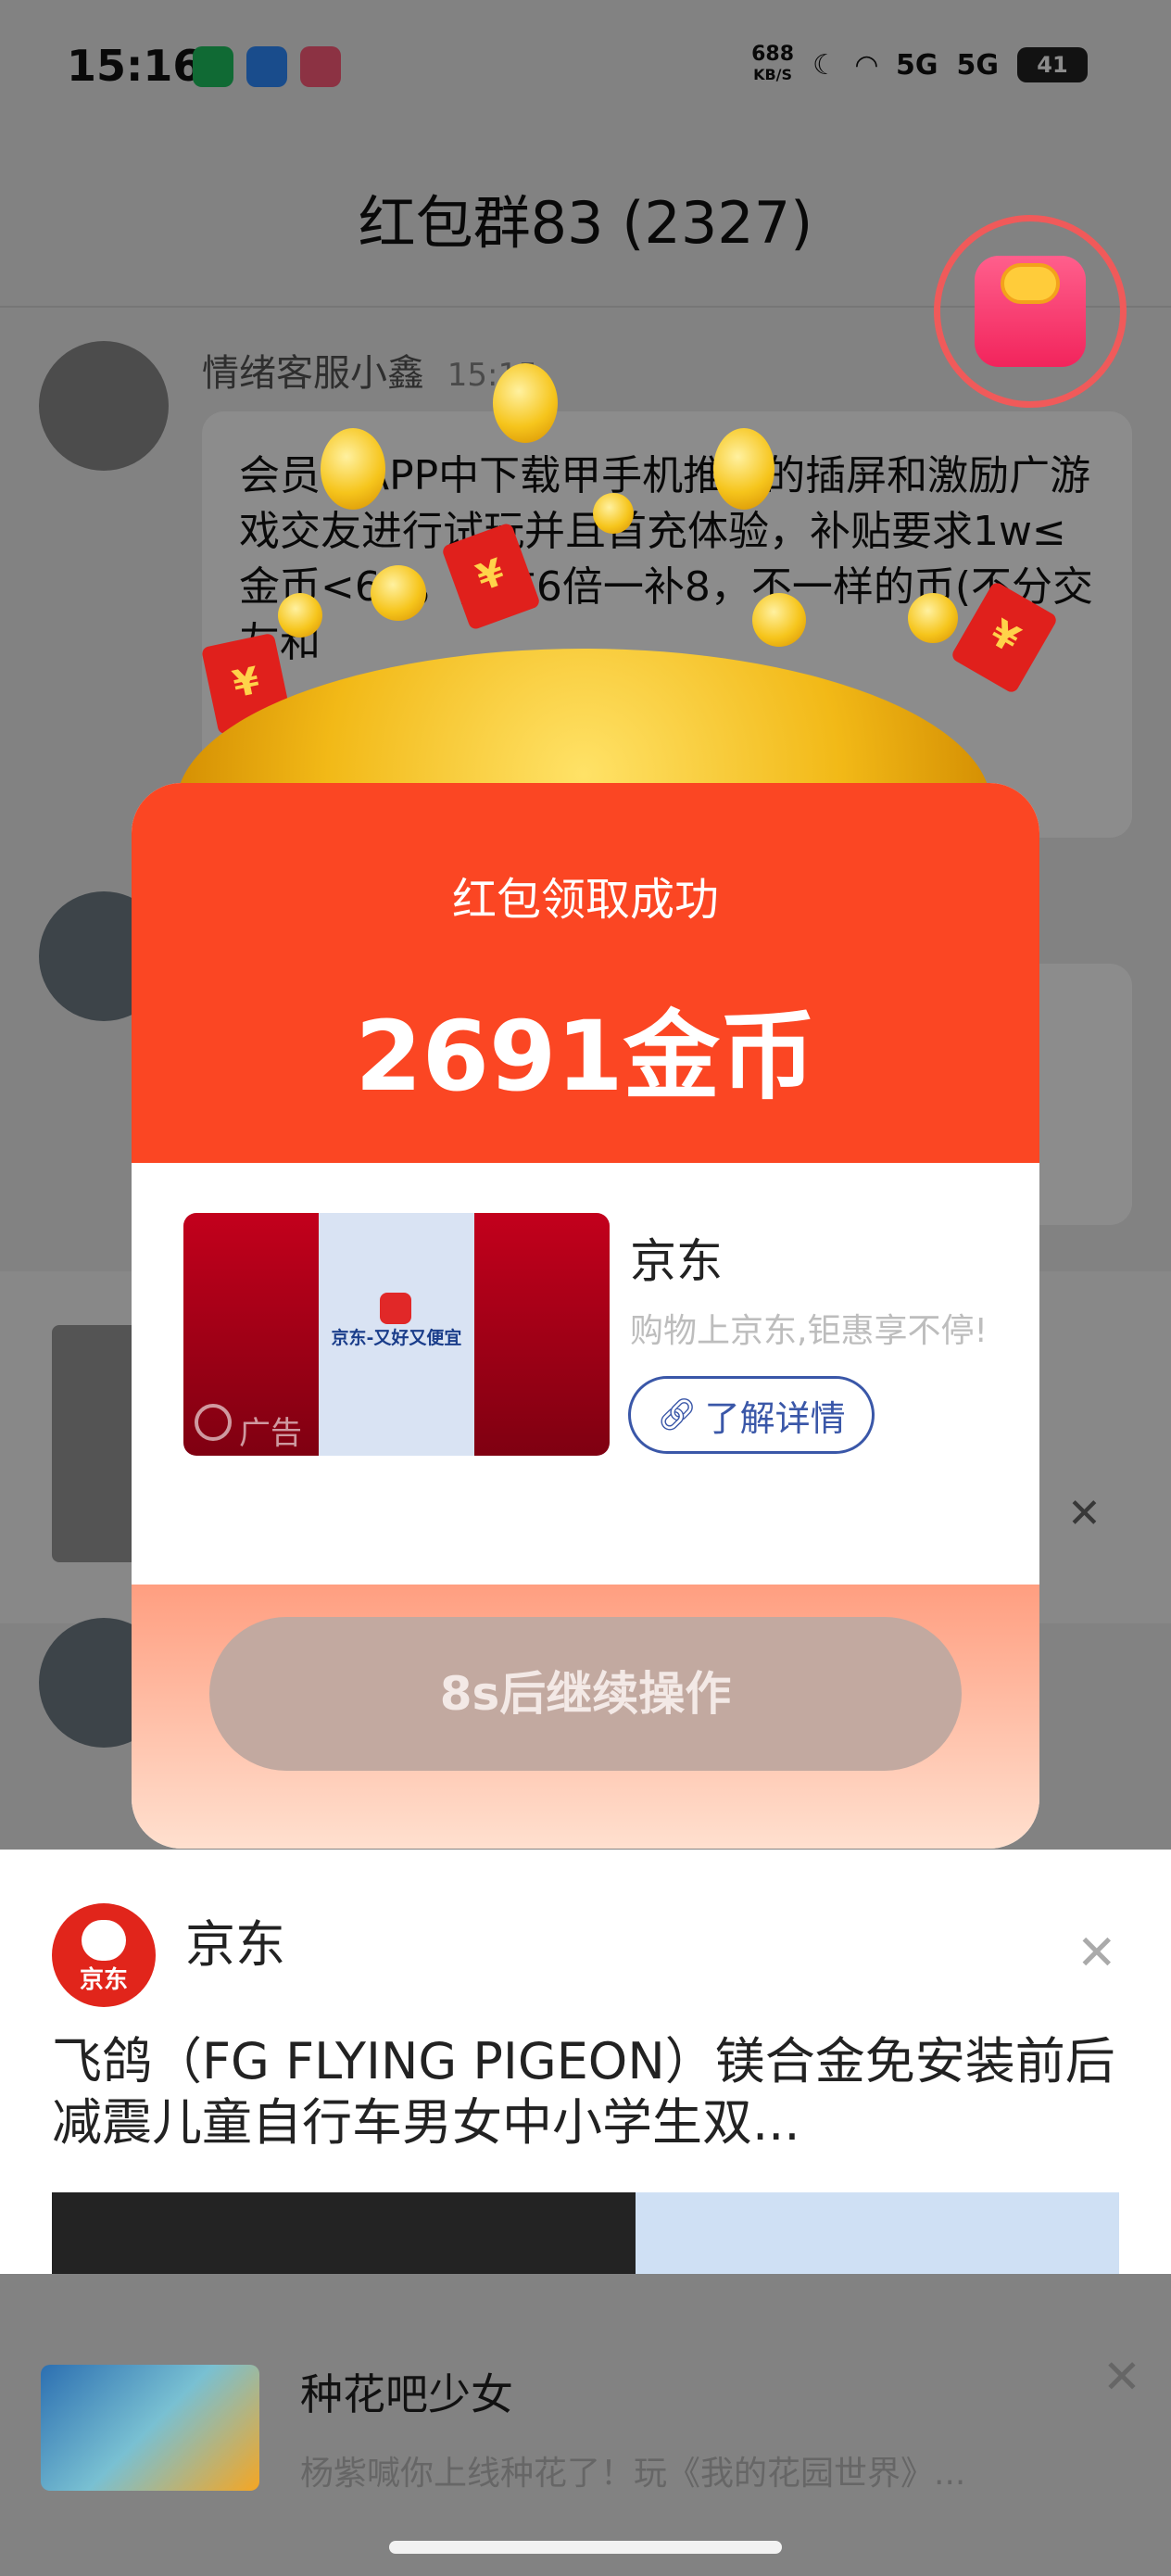 The image size is (1171, 2576). Describe the element at coordinates (809, 1331) in the screenshot. I see `ad-slogan: 购物上京东,钜惠享不停!` at that location.